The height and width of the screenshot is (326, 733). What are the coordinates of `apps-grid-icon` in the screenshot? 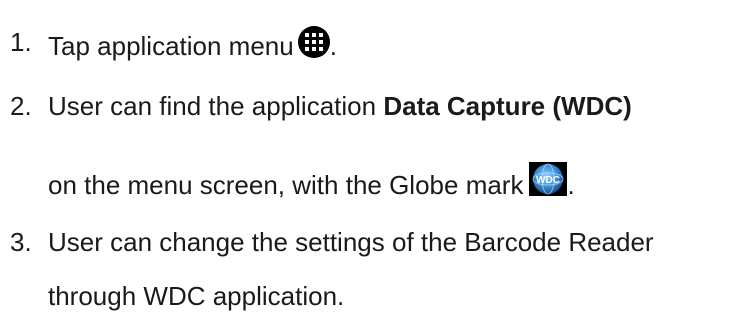 It's located at (313, 42).